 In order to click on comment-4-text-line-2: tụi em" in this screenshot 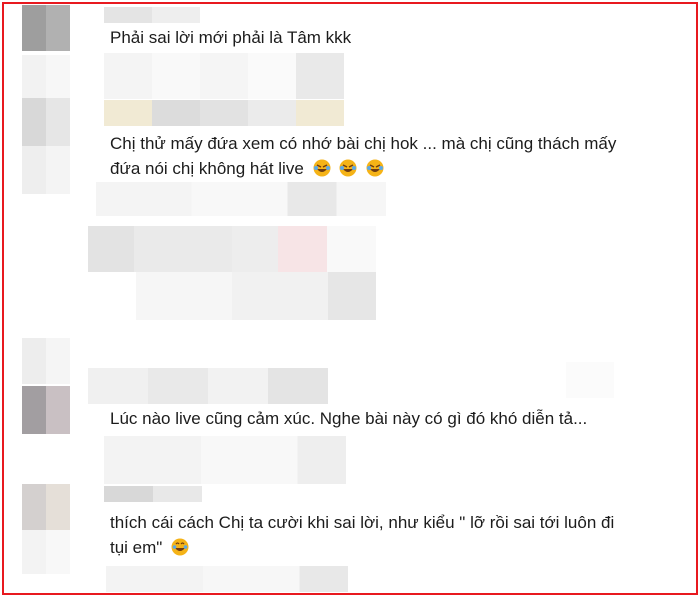, I will do `click(149, 547)`.